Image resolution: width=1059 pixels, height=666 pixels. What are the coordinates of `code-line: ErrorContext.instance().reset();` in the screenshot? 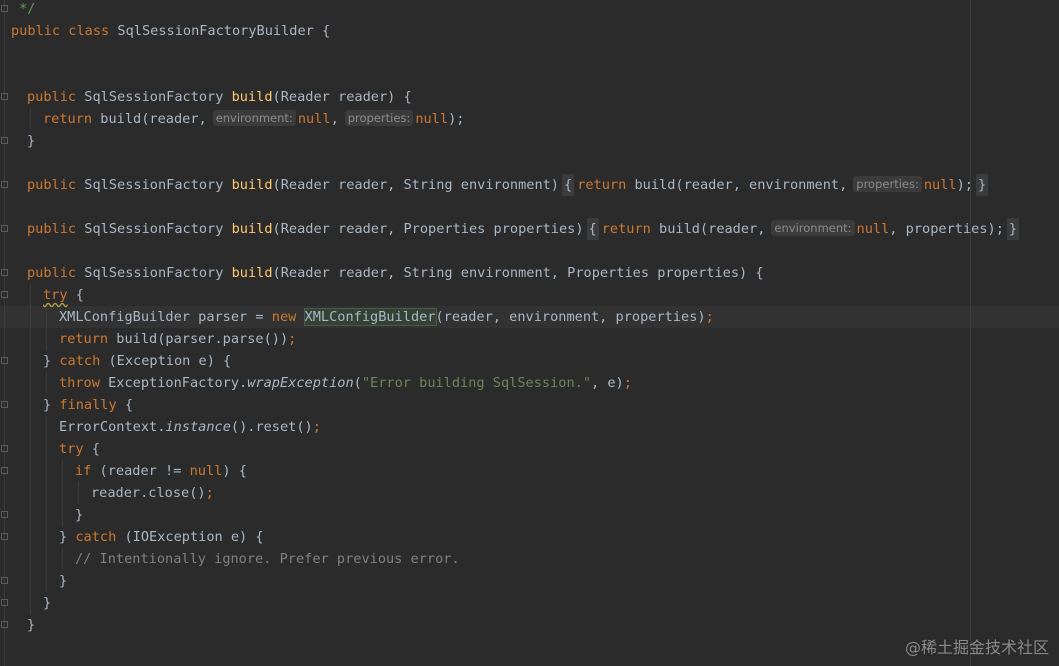 It's located at (190, 427).